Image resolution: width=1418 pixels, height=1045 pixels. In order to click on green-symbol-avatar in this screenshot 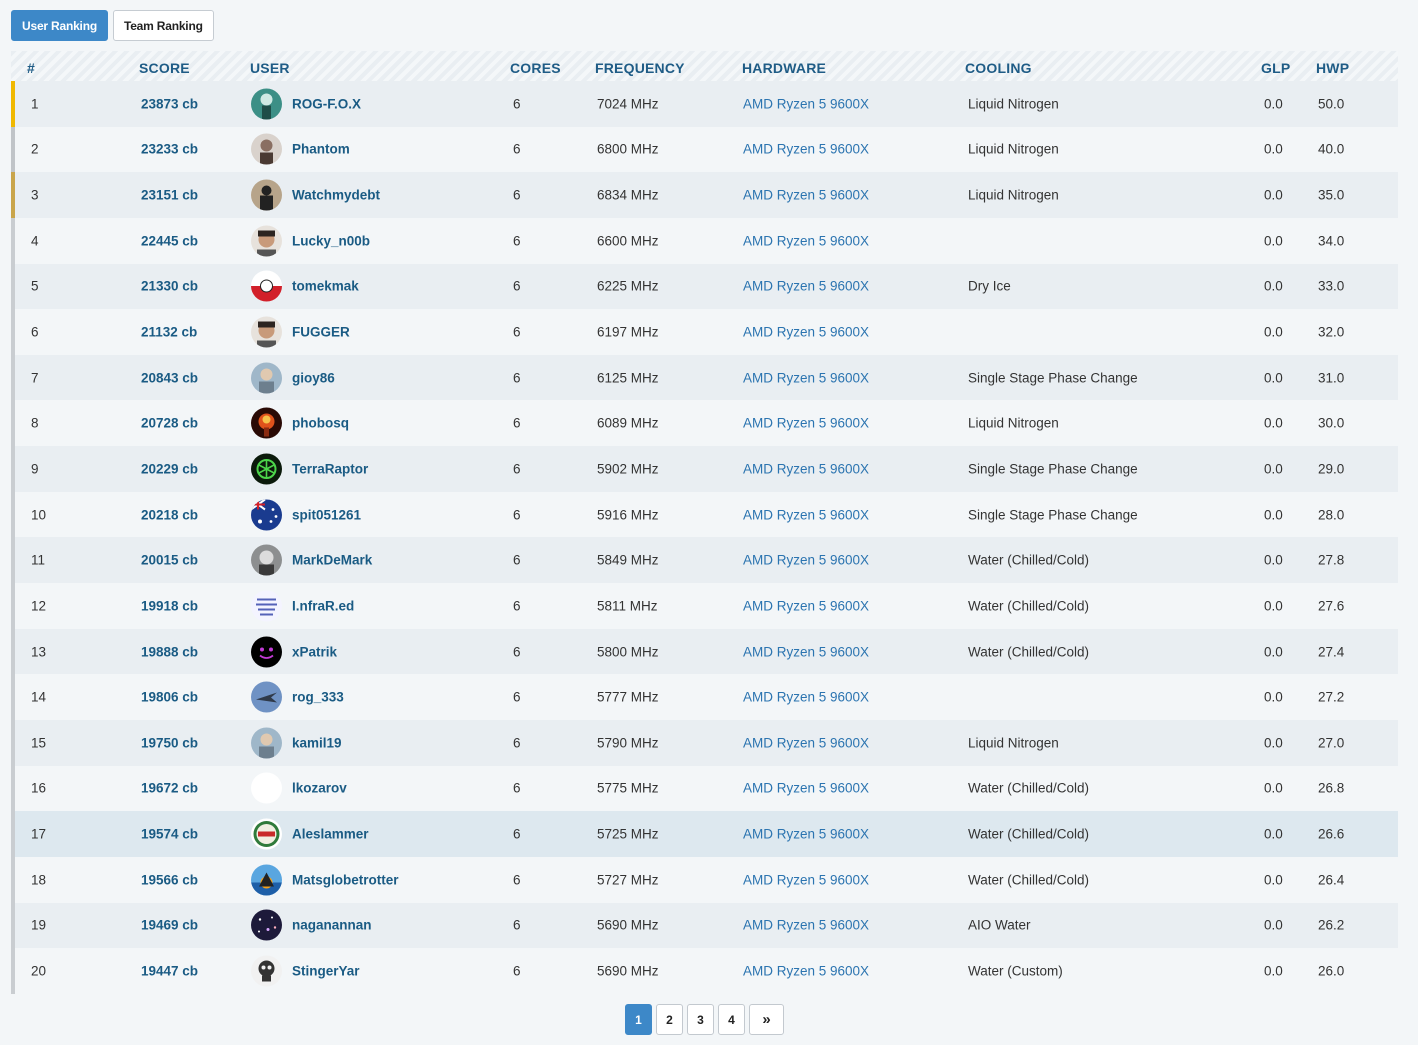, I will do `click(266, 469)`.